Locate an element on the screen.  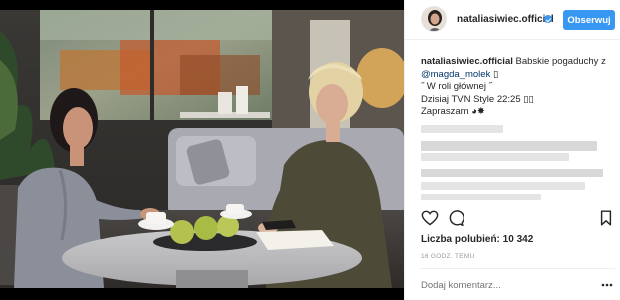
more-options-icon is located at coordinates (607, 285).